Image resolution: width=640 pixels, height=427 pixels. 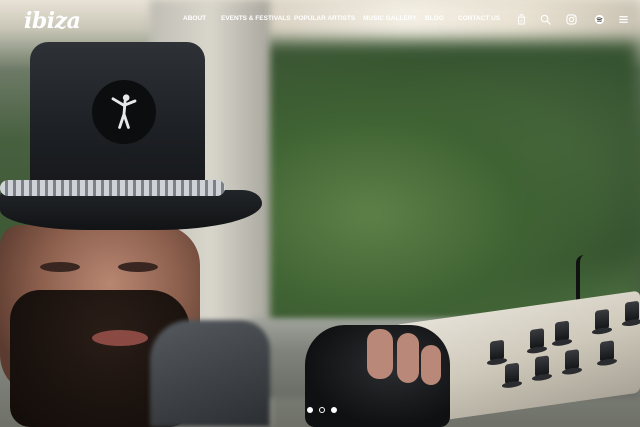 What do you see at coordinates (124, 112) in the screenshot?
I see `hat-figure-icon` at bounding box center [124, 112].